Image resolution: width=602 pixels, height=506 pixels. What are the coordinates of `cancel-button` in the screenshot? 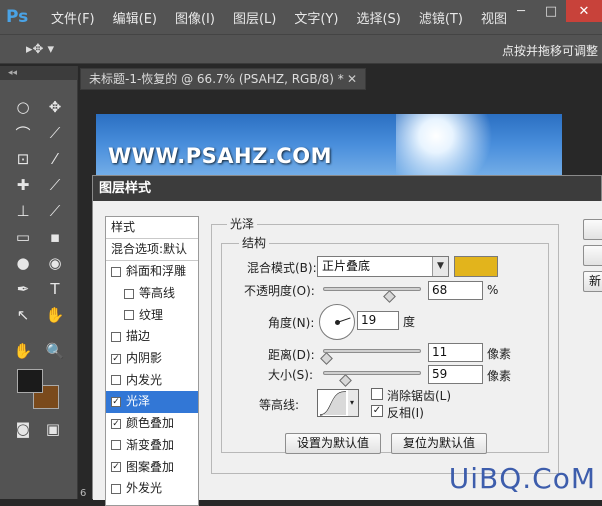 It's located at (592, 255).